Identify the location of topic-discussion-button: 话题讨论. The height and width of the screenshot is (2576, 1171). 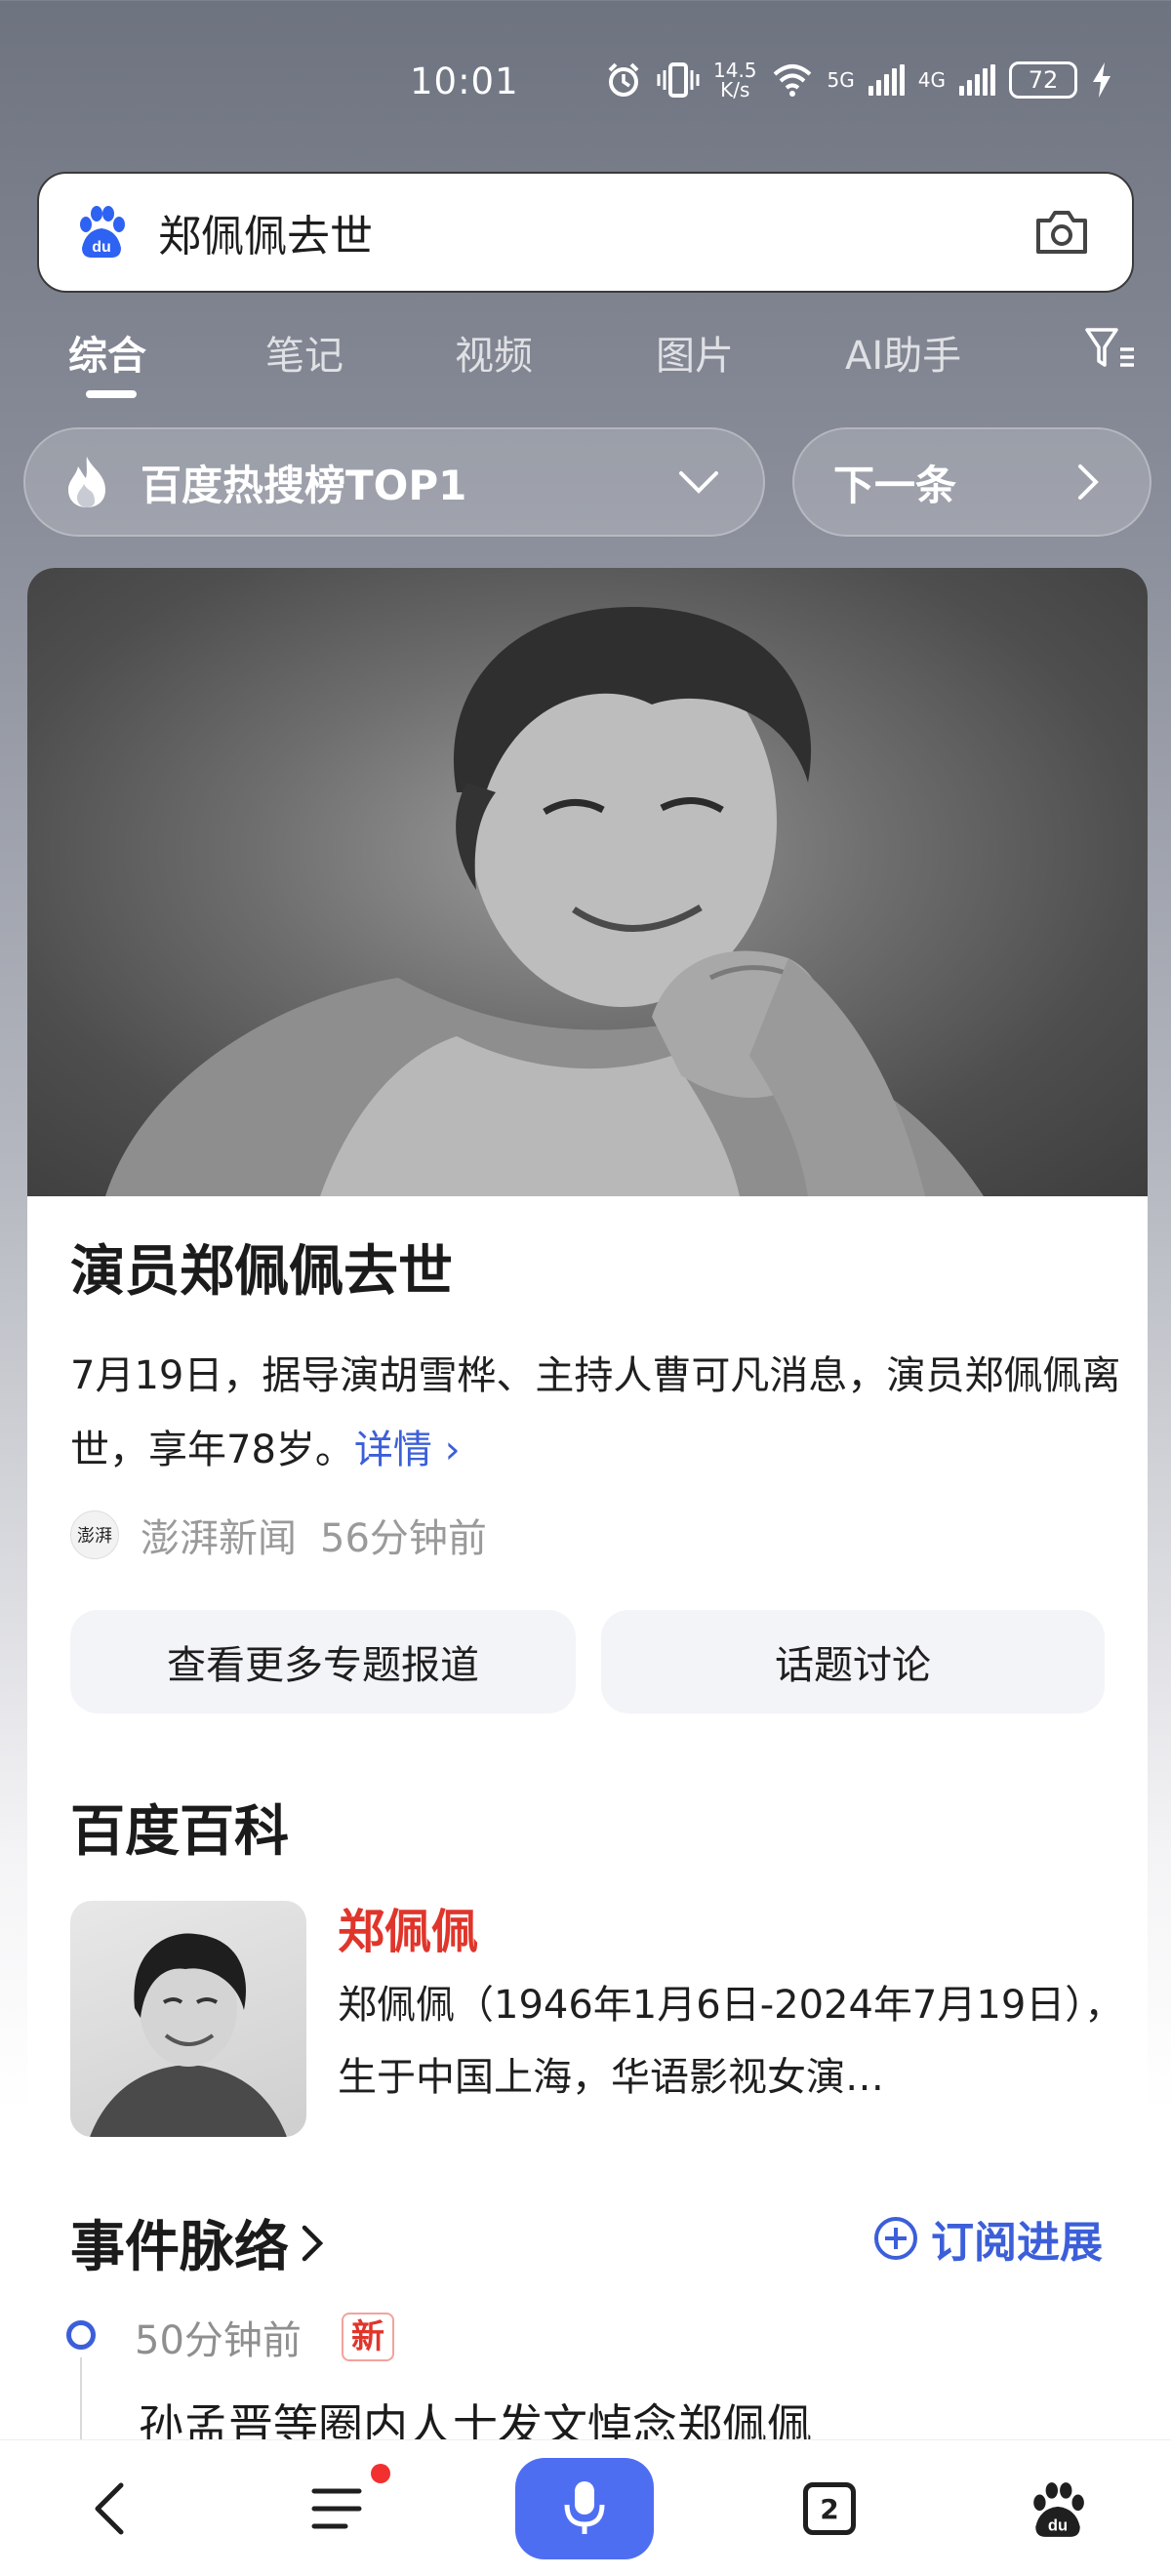
(853, 1661).